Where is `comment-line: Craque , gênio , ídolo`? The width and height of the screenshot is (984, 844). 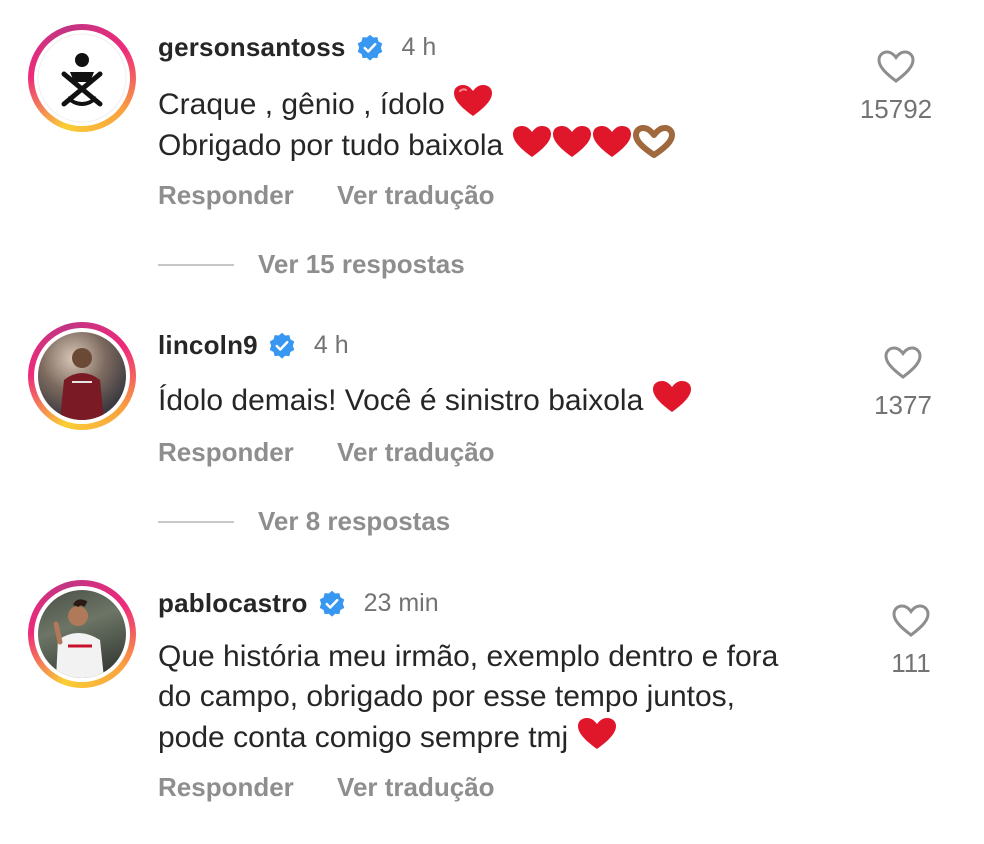 comment-line: Craque , gênio , ídolo is located at coordinates (301, 104).